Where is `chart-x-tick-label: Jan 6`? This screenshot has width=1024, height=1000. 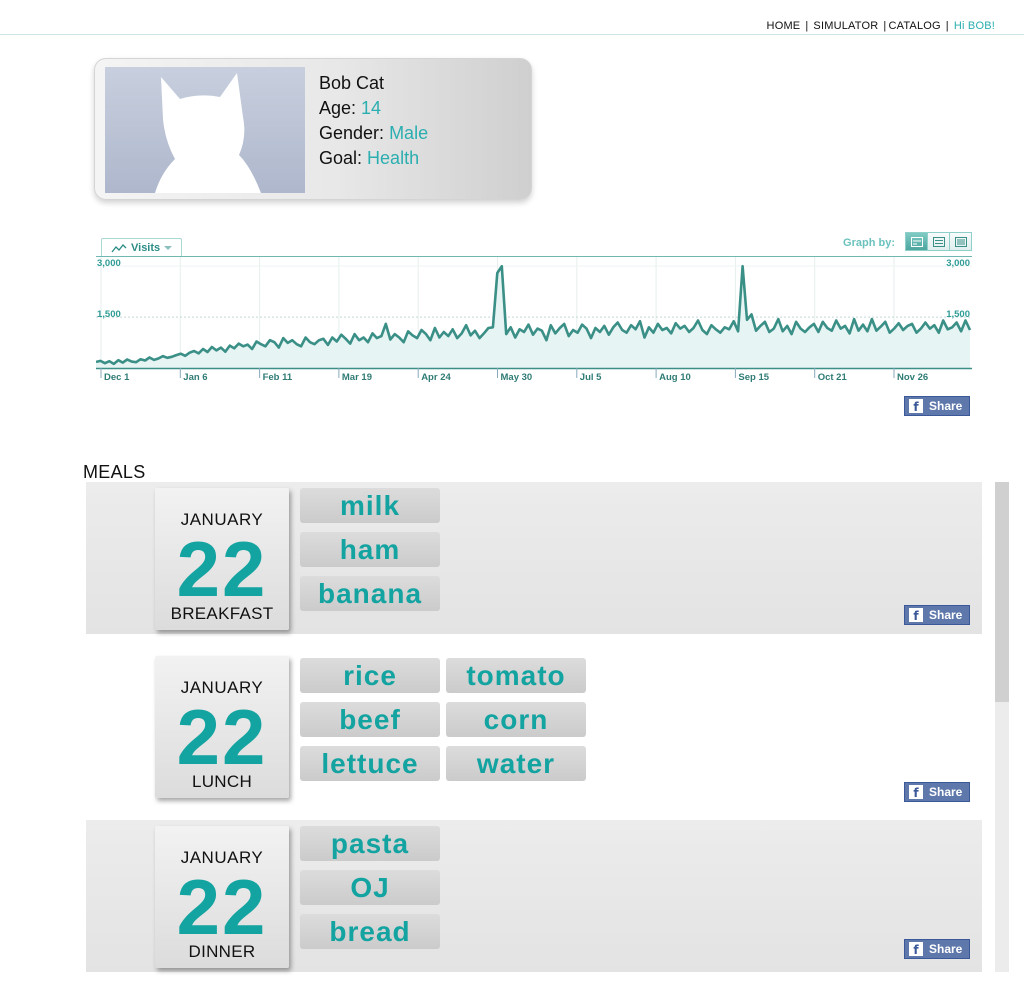 chart-x-tick-label: Jan 6 is located at coordinates (195, 377).